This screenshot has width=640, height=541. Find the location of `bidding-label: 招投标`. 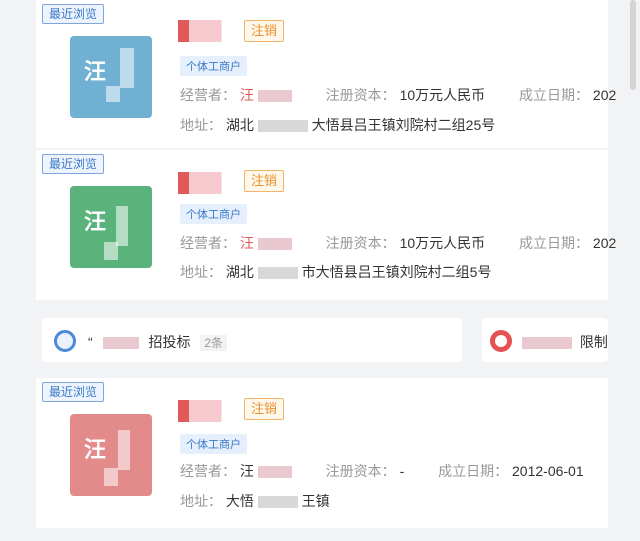

bidding-label: 招投标 is located at coordinates (169, 342).